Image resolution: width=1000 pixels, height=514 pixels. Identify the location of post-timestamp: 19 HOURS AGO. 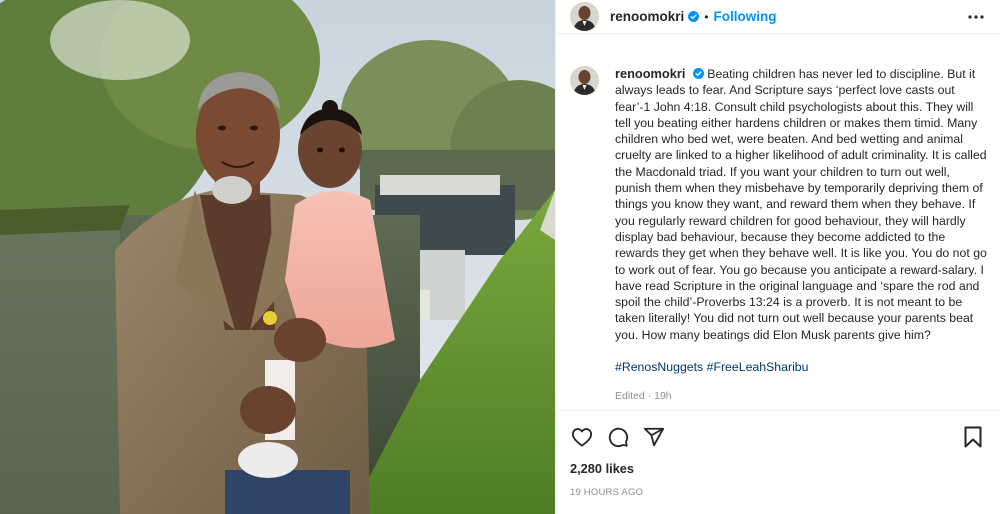
(607, 492).